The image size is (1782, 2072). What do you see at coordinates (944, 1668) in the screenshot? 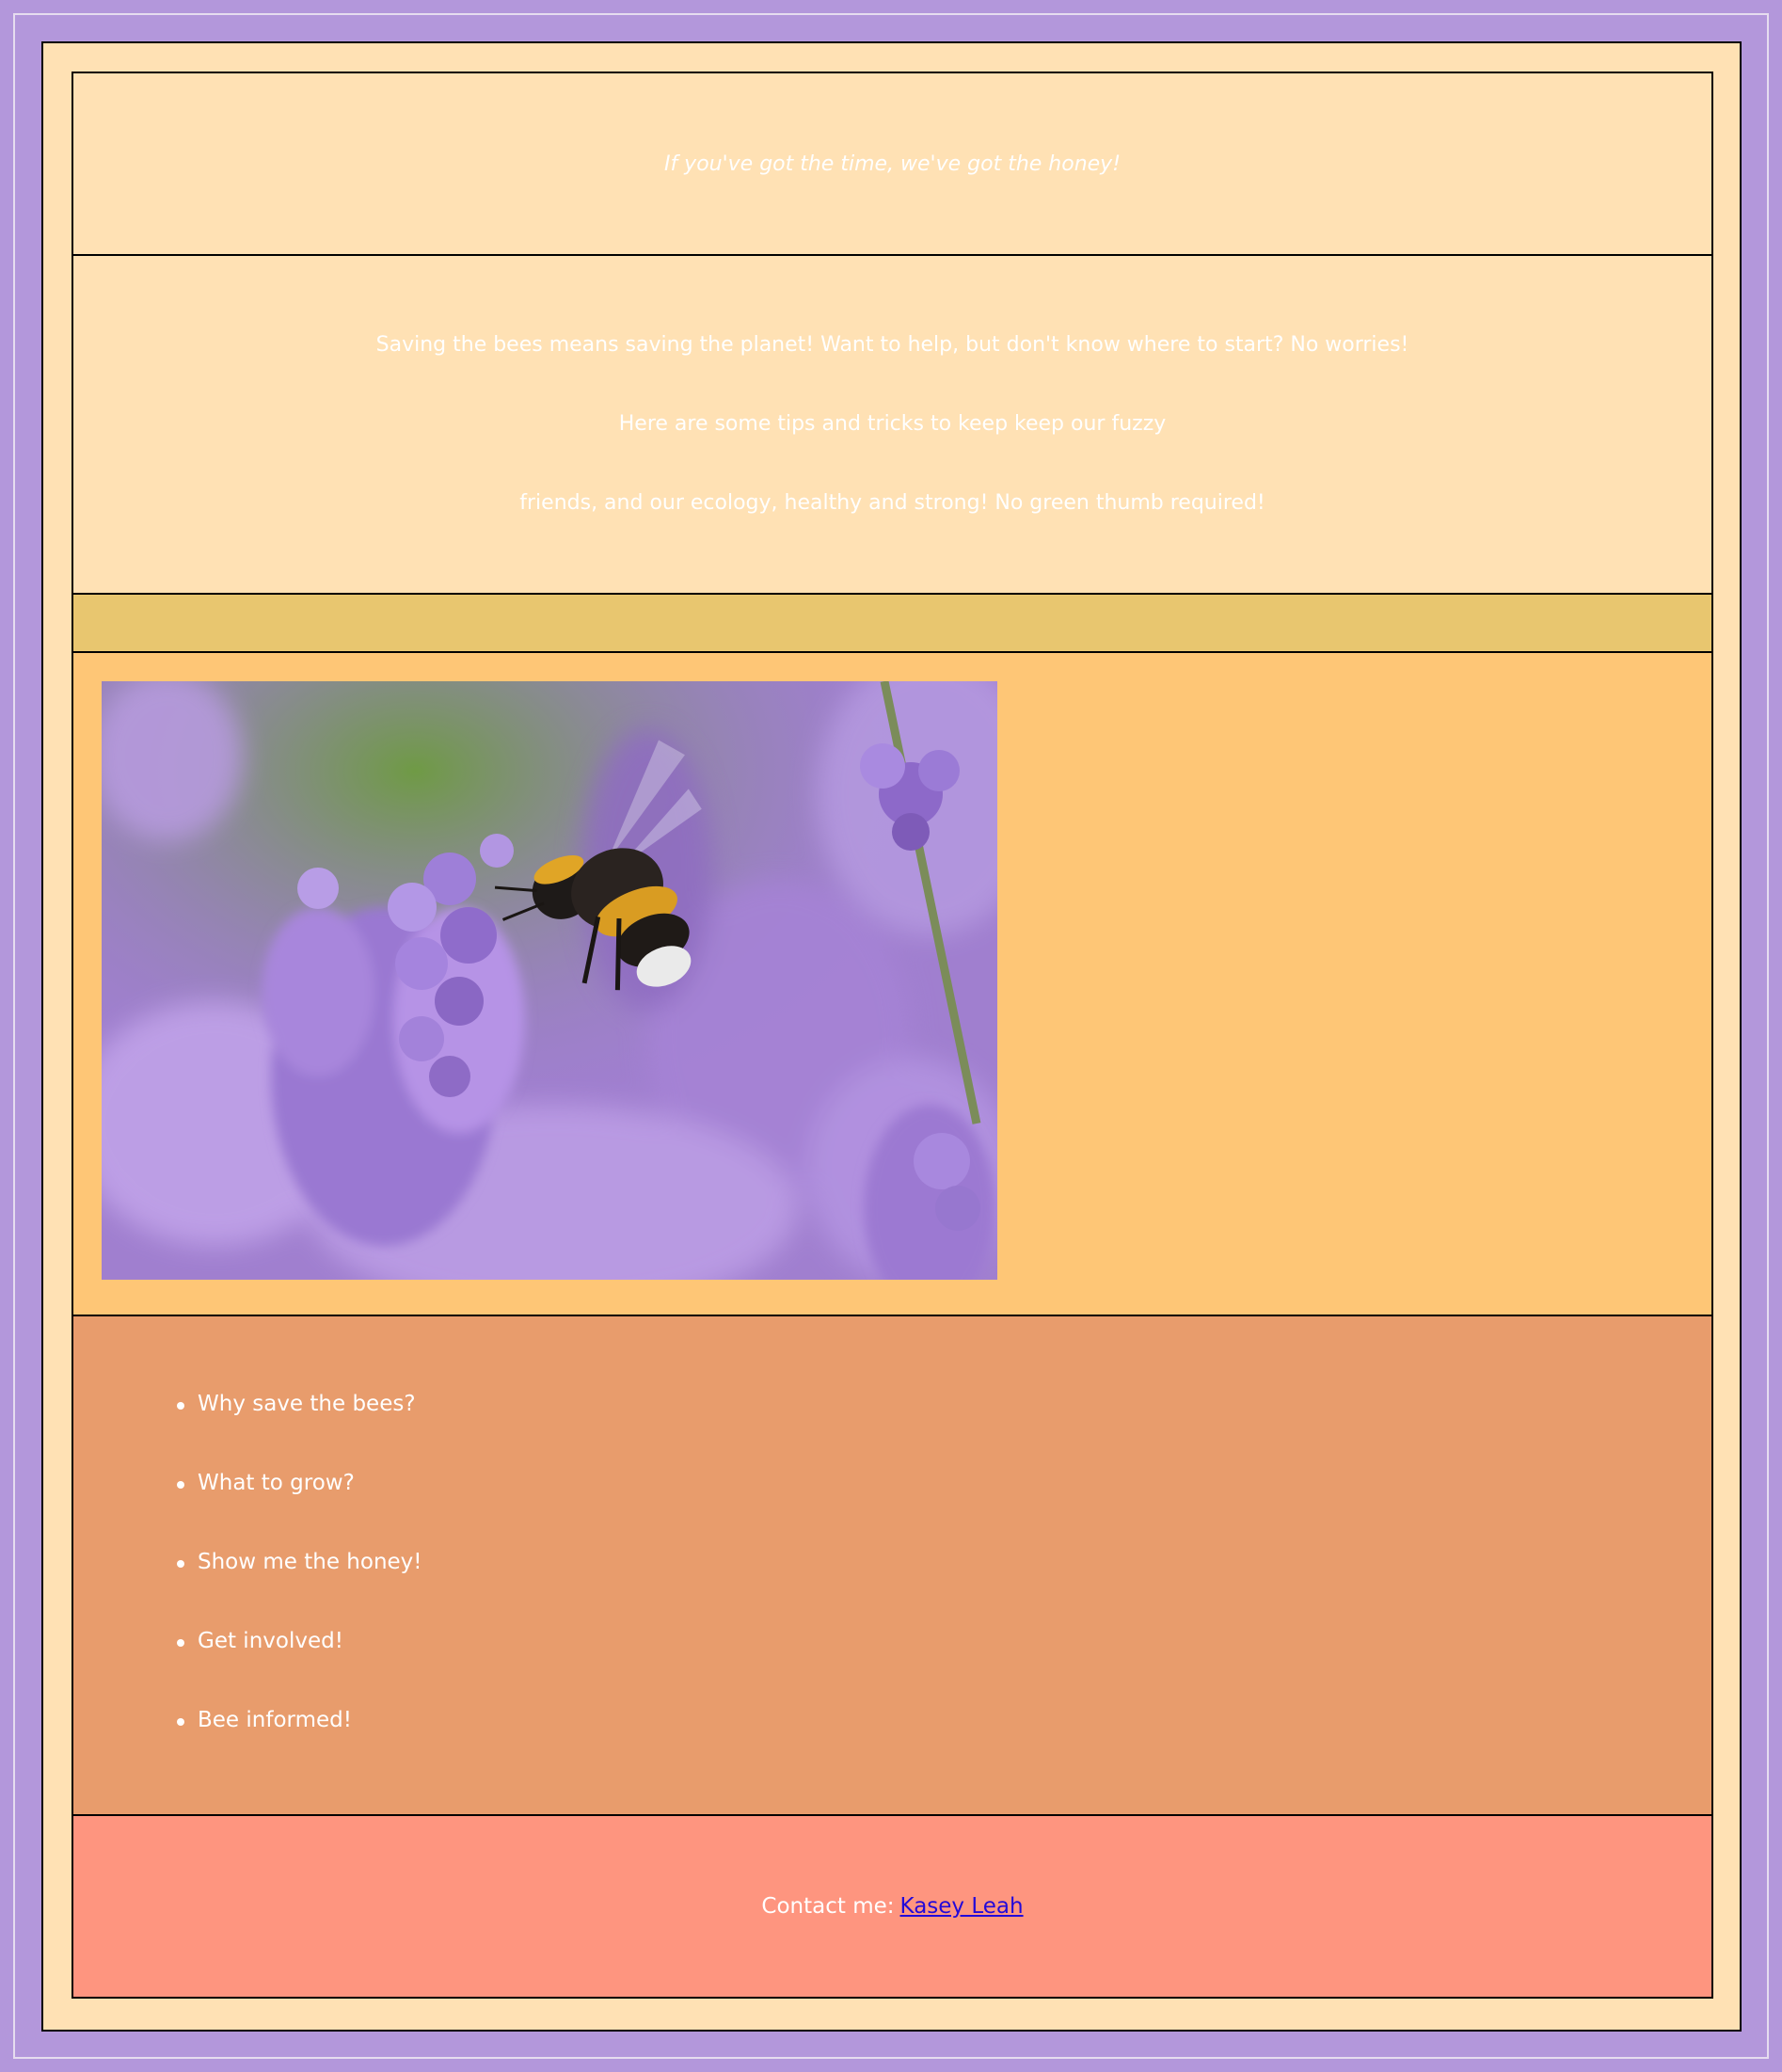
I see `nav-item-get-involved: Get involved!` at bounding box center [944, 1668].